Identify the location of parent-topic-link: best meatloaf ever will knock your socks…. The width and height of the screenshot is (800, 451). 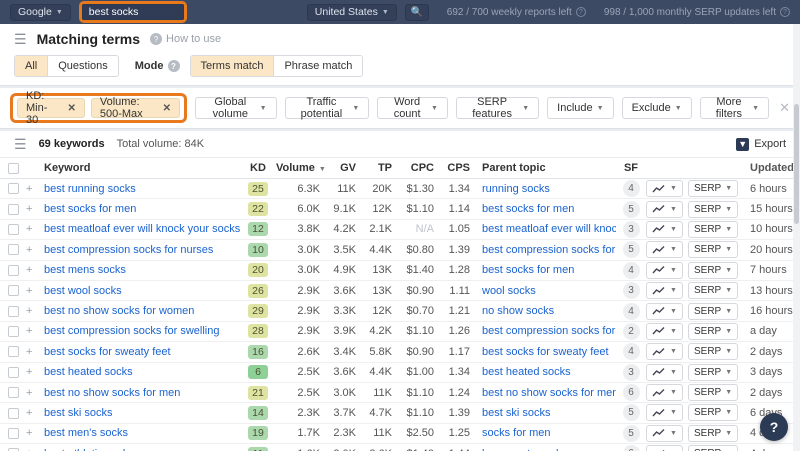
(543, 229).